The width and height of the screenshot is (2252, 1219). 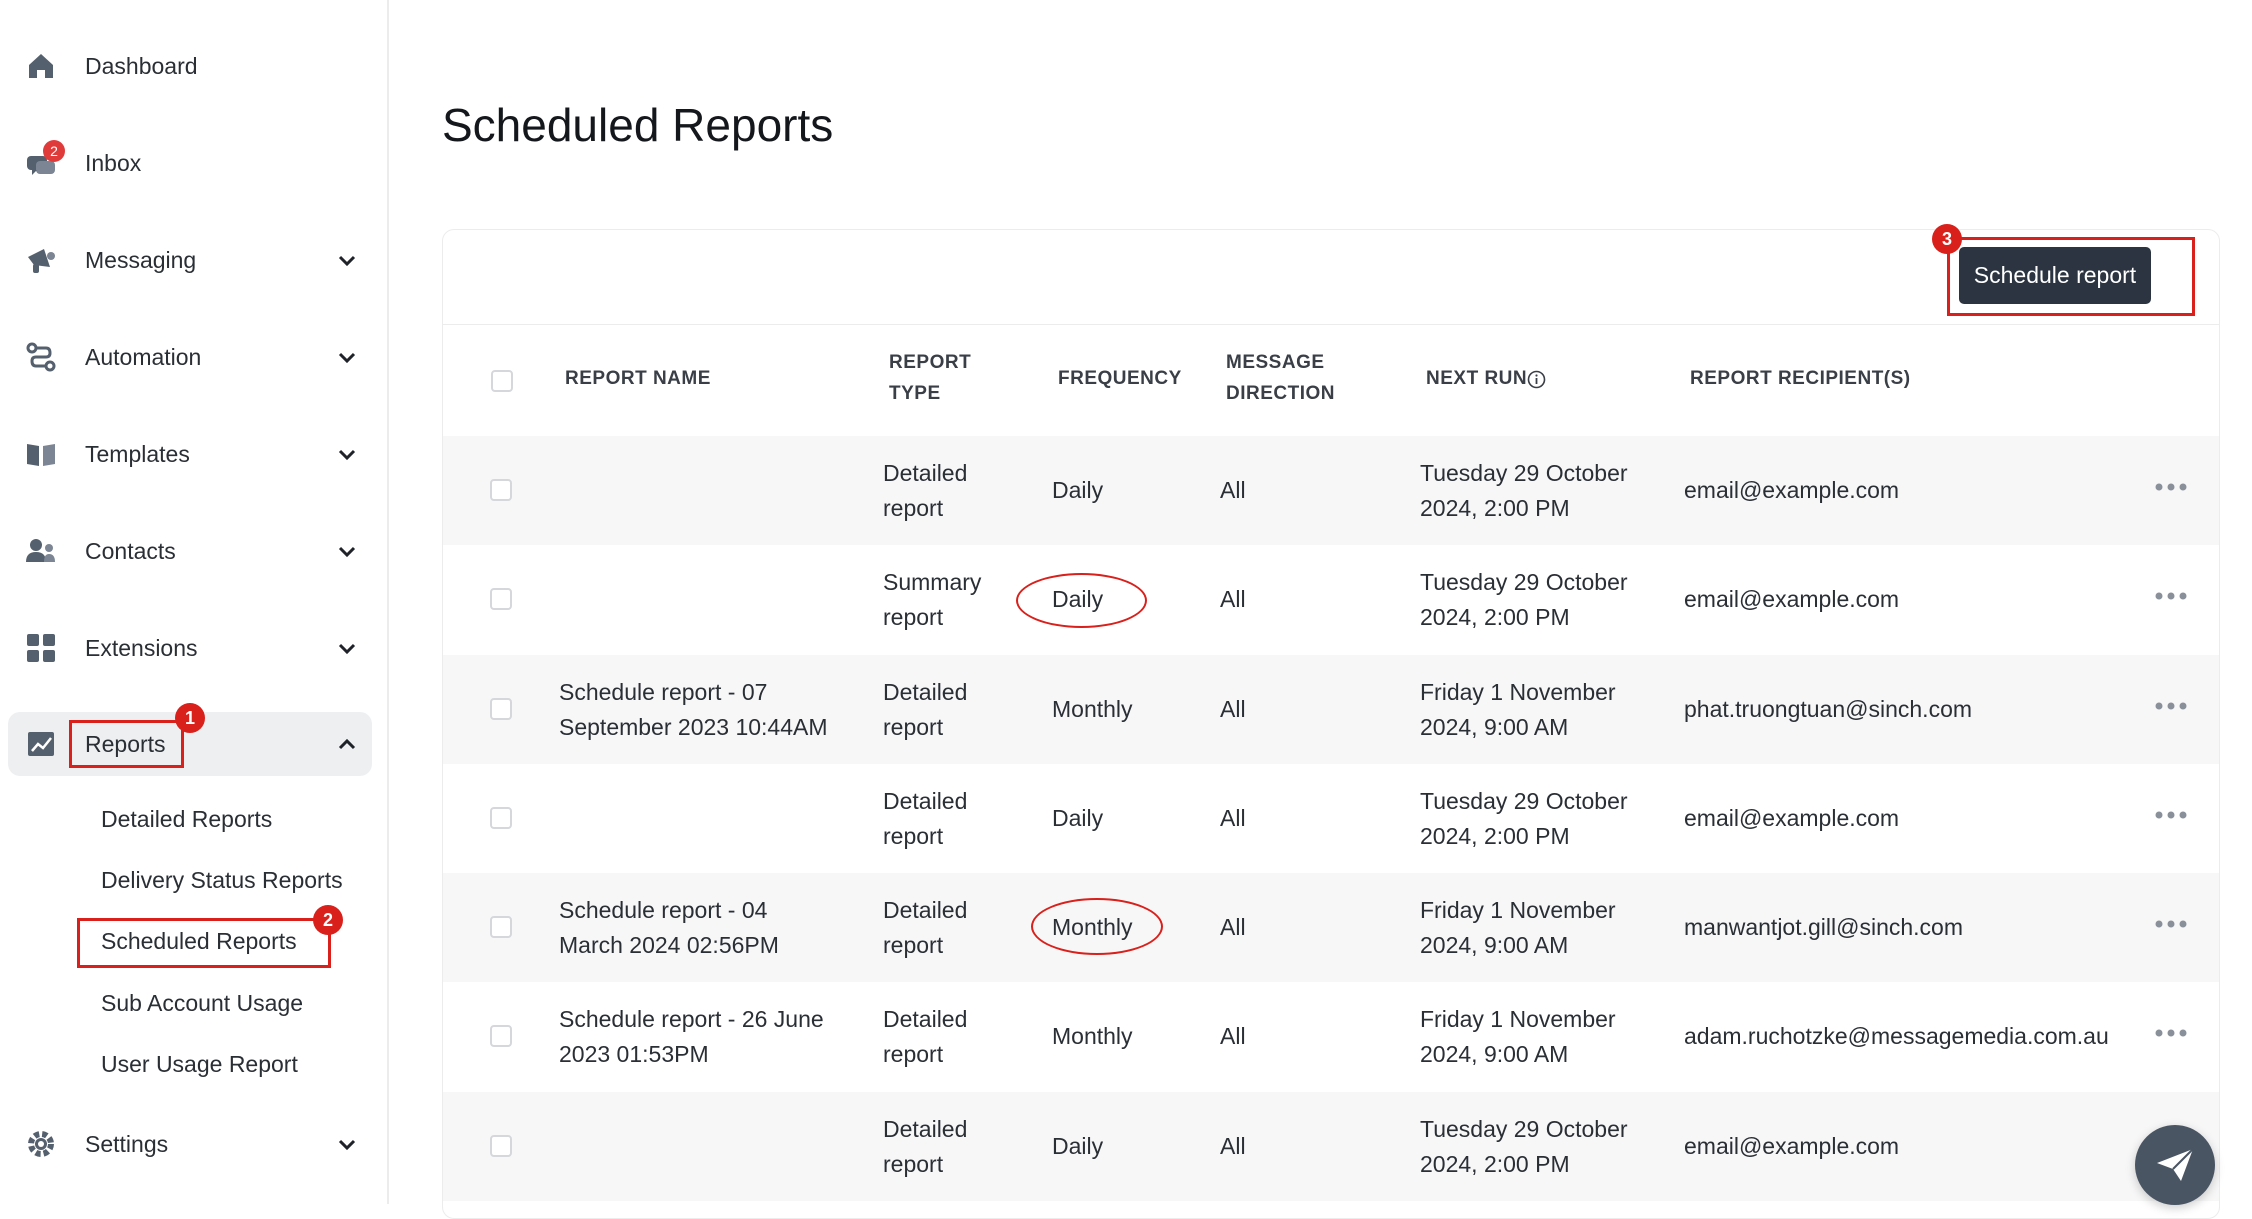 I want to click on nav-templates: Templates, so click(x=190, y=454).